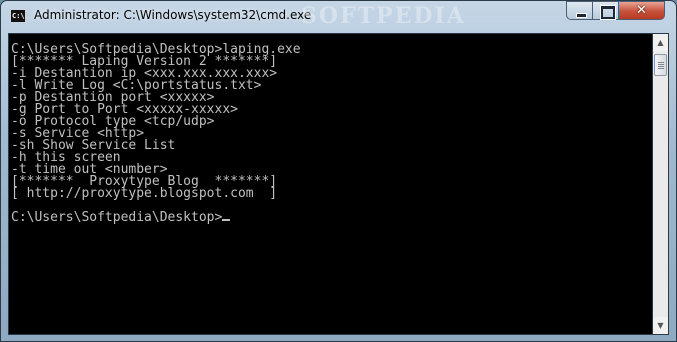 This screenshot has width=677, height=342. Describe the element at coordinates (579, 10) in the screenshot. I see `minimize-button` at that location.